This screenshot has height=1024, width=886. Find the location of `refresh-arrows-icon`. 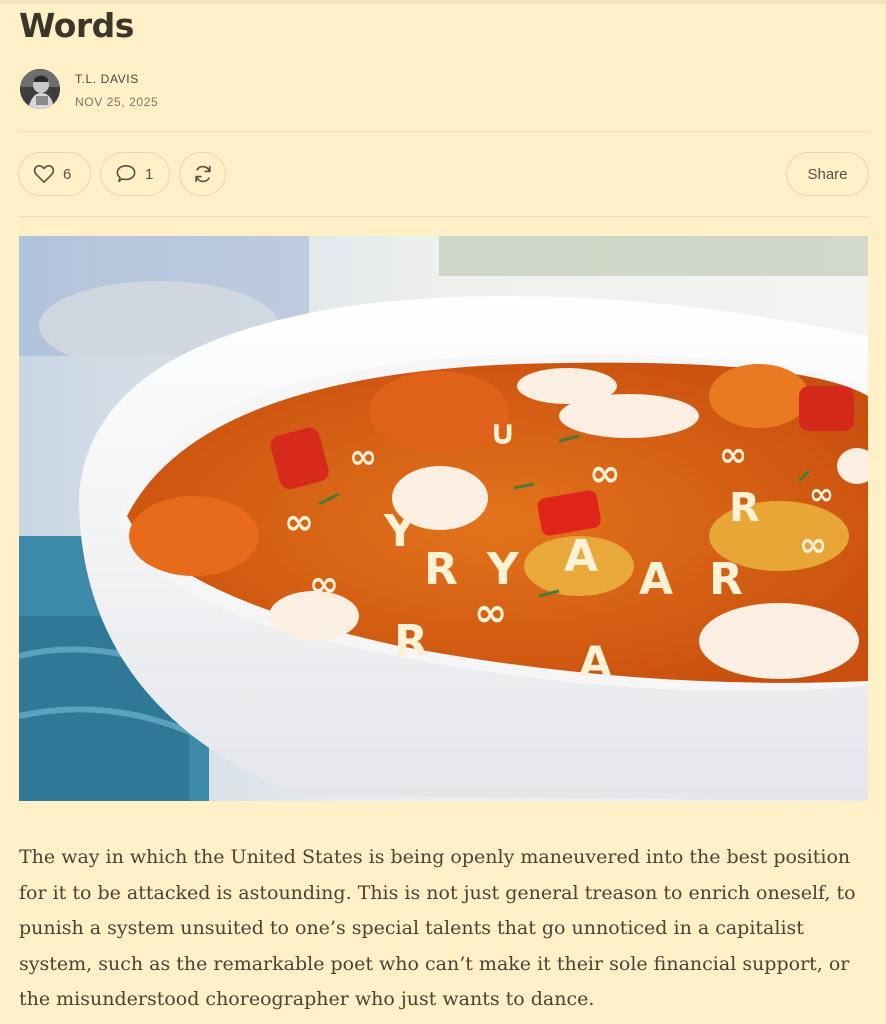

refresh-arrows-icon is located at coordinates (202, 174).